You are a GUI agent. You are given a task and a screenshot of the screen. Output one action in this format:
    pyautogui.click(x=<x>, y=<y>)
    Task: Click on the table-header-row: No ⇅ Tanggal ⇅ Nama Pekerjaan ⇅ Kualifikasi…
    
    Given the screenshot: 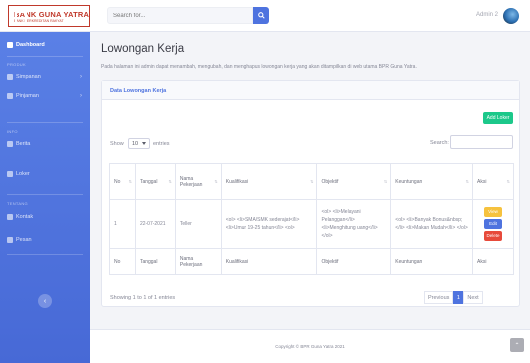 What is the action you would take?
    pyautogui.click(x=311, y=181)
    